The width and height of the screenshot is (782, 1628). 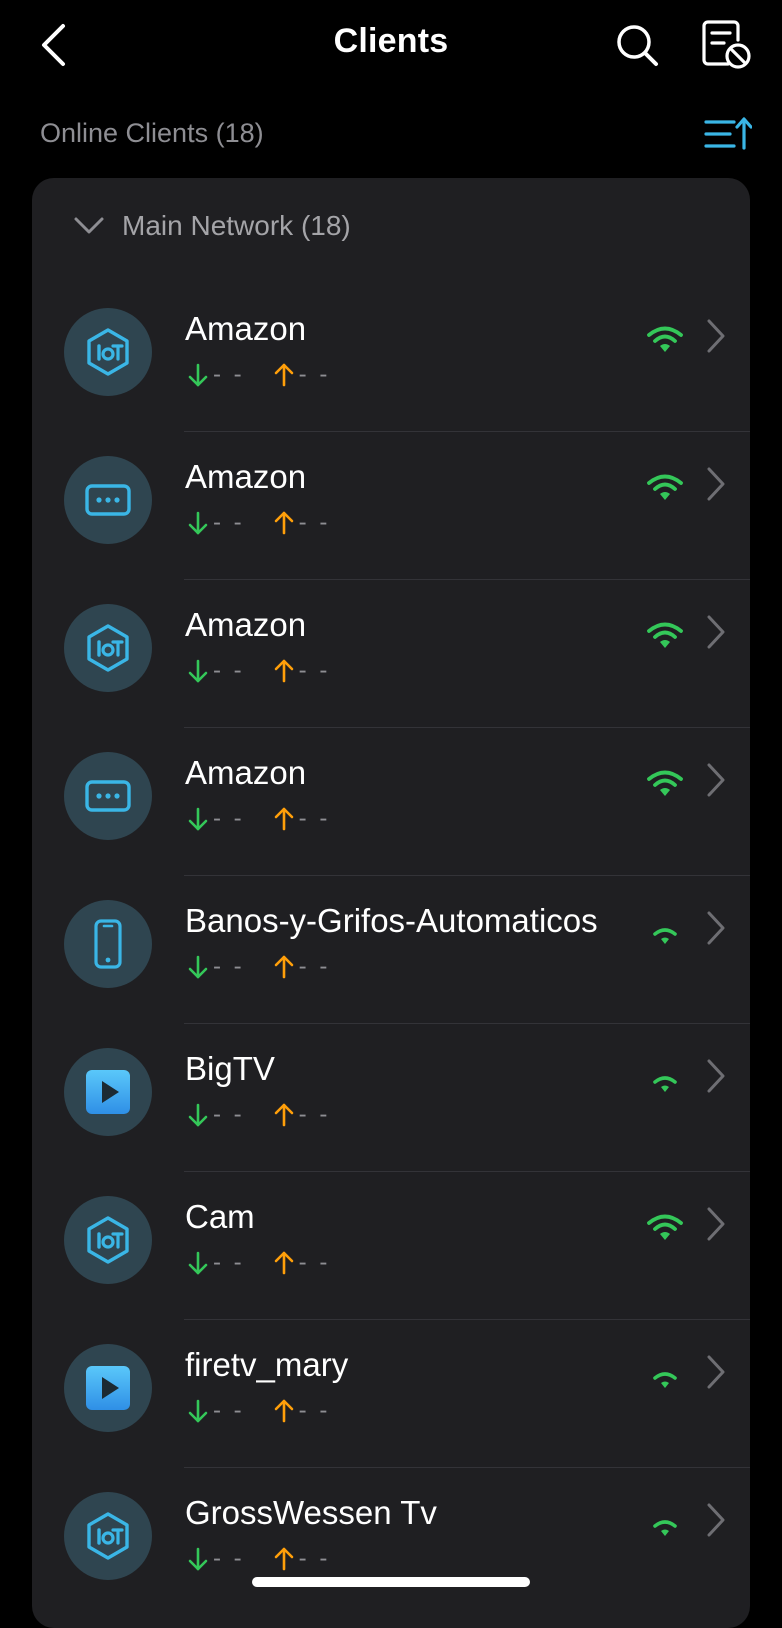 I want to click on group-header: Main Network (18), so click(x=211, y=226).